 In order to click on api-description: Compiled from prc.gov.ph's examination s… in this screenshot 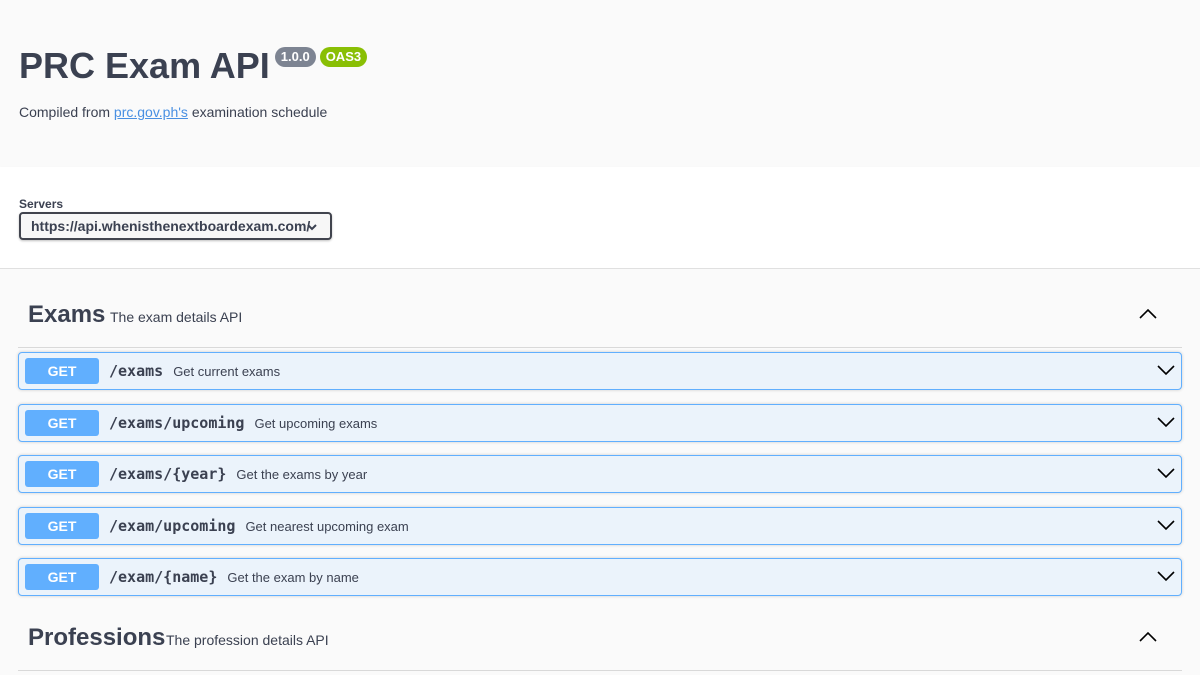, I will do `click(173, 112)`.